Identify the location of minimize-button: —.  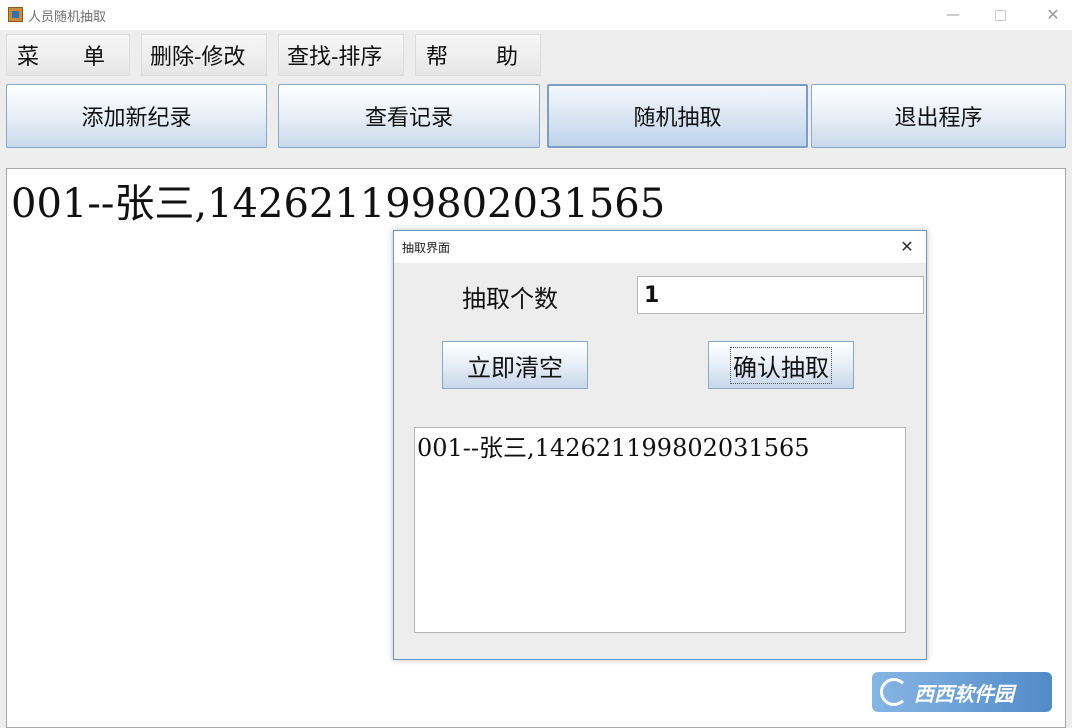
(953, 15).